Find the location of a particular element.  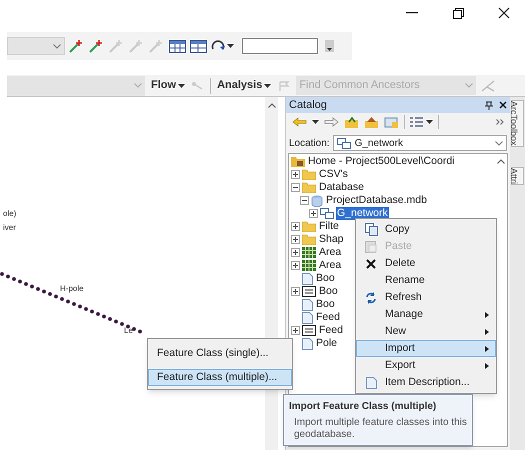

restore-button is located at coordinates (458, 13).